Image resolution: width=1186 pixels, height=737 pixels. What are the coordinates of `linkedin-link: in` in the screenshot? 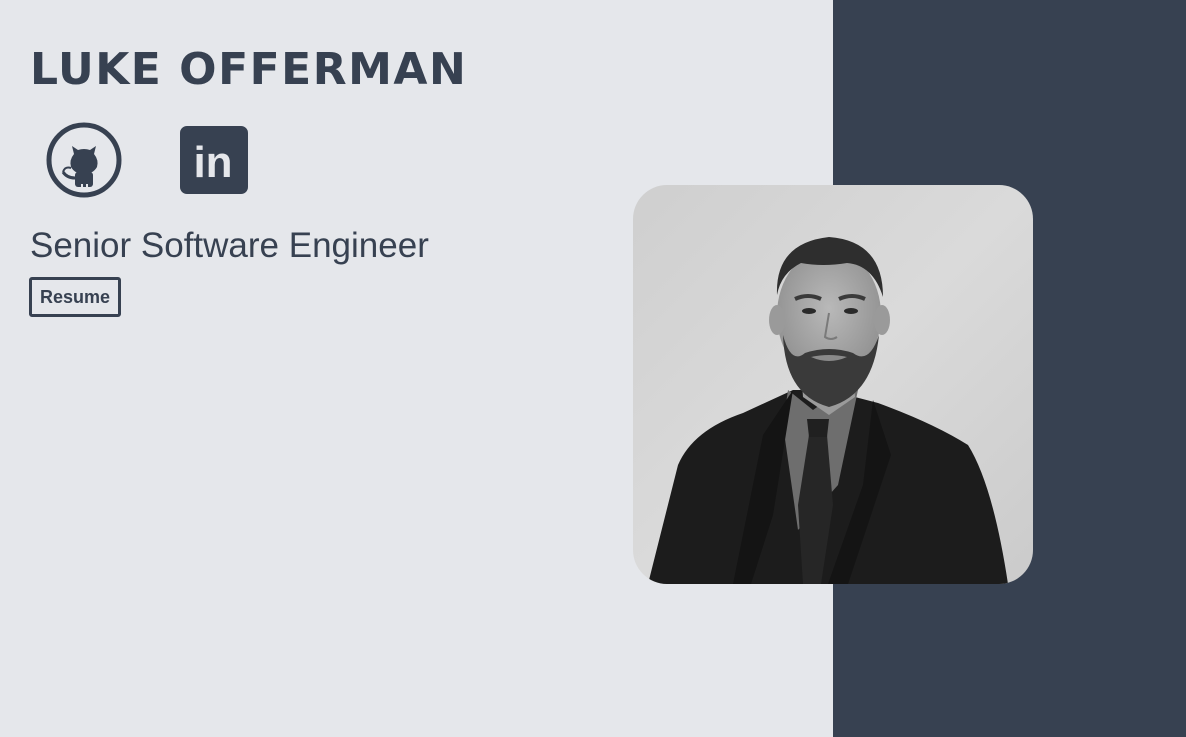 It's located at (214, 160).